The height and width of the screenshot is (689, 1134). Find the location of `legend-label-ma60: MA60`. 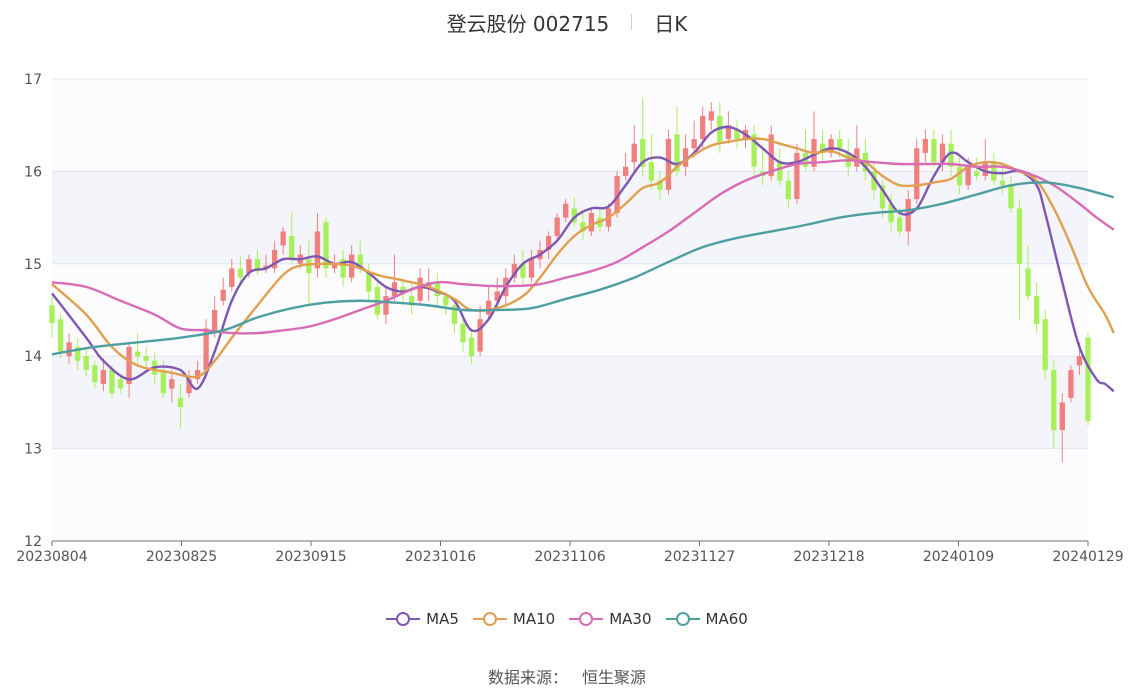

legend-label-ma60: MA60 is located at coordinates (726, 619).